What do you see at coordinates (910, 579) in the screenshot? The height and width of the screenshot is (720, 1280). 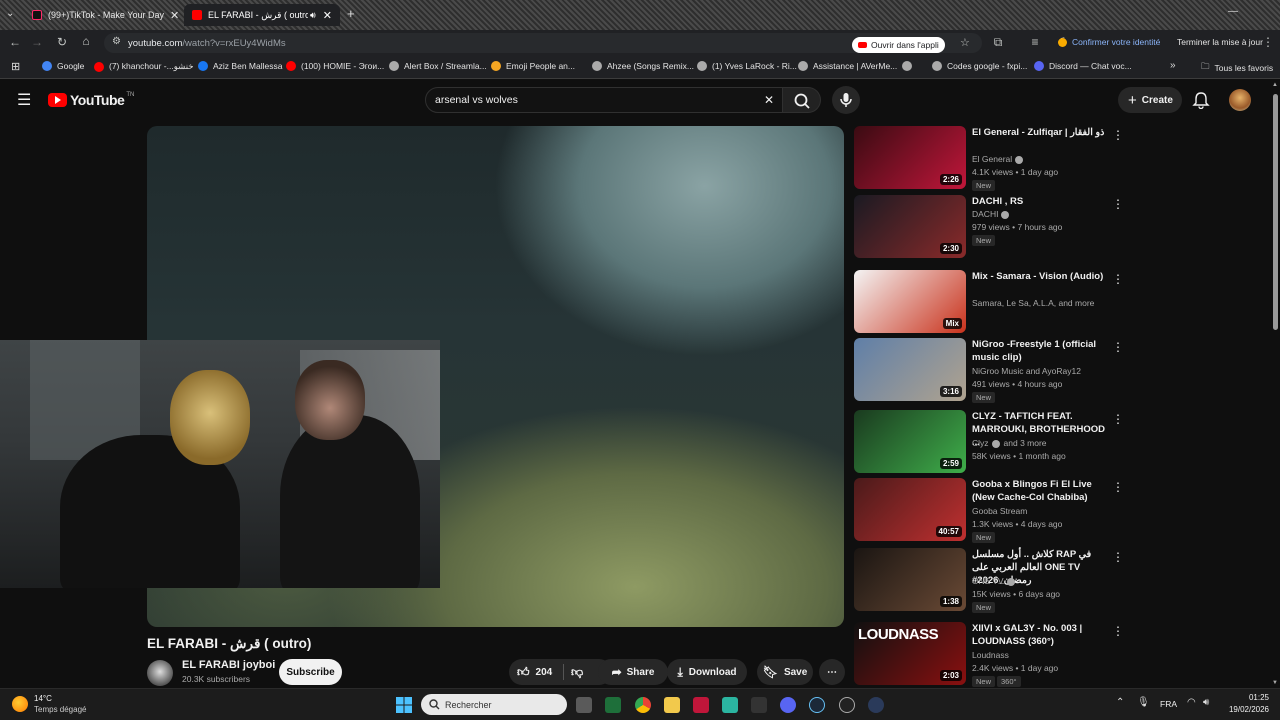 I see `video-thumbnail: 1:38` at bounding box center [910, 579].